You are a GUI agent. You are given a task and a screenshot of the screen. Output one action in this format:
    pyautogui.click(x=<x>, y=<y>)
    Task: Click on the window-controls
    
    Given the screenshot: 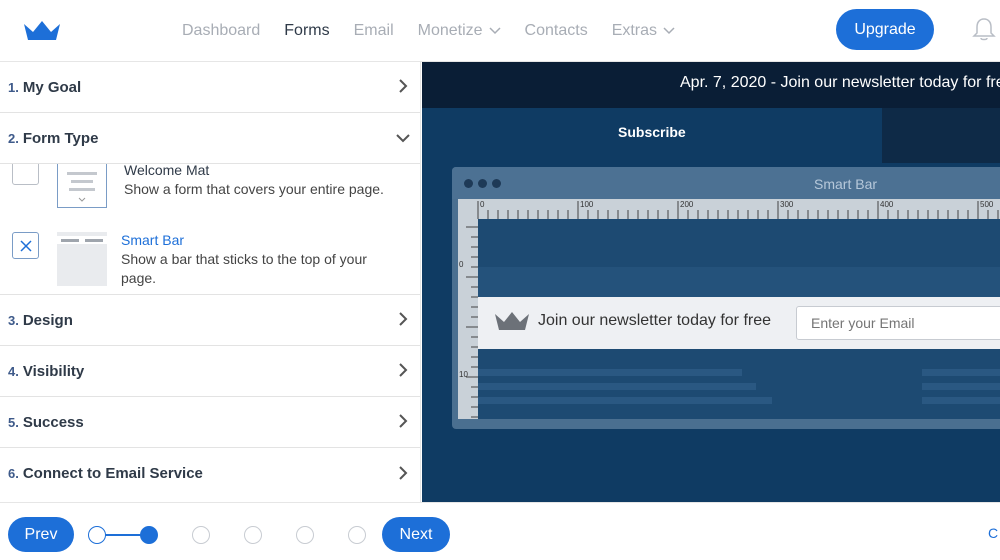 What is the action you would take?
    pyautogui.click(x=482, y=183)
    